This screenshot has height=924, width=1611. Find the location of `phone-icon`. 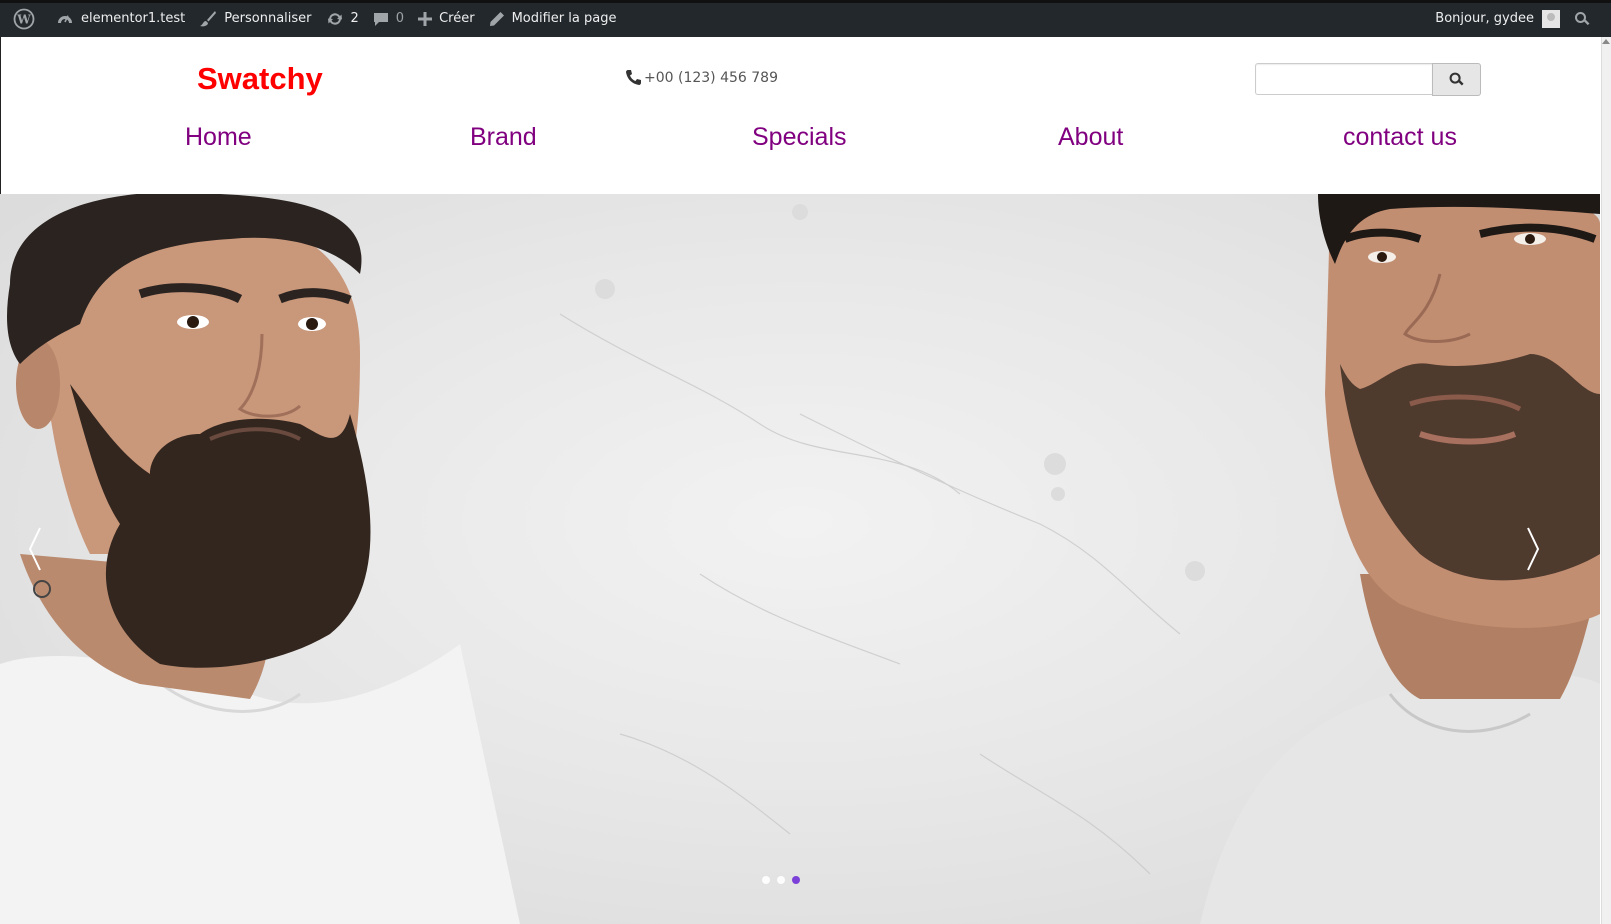

phone-icon is located at coordinates (633, 77).